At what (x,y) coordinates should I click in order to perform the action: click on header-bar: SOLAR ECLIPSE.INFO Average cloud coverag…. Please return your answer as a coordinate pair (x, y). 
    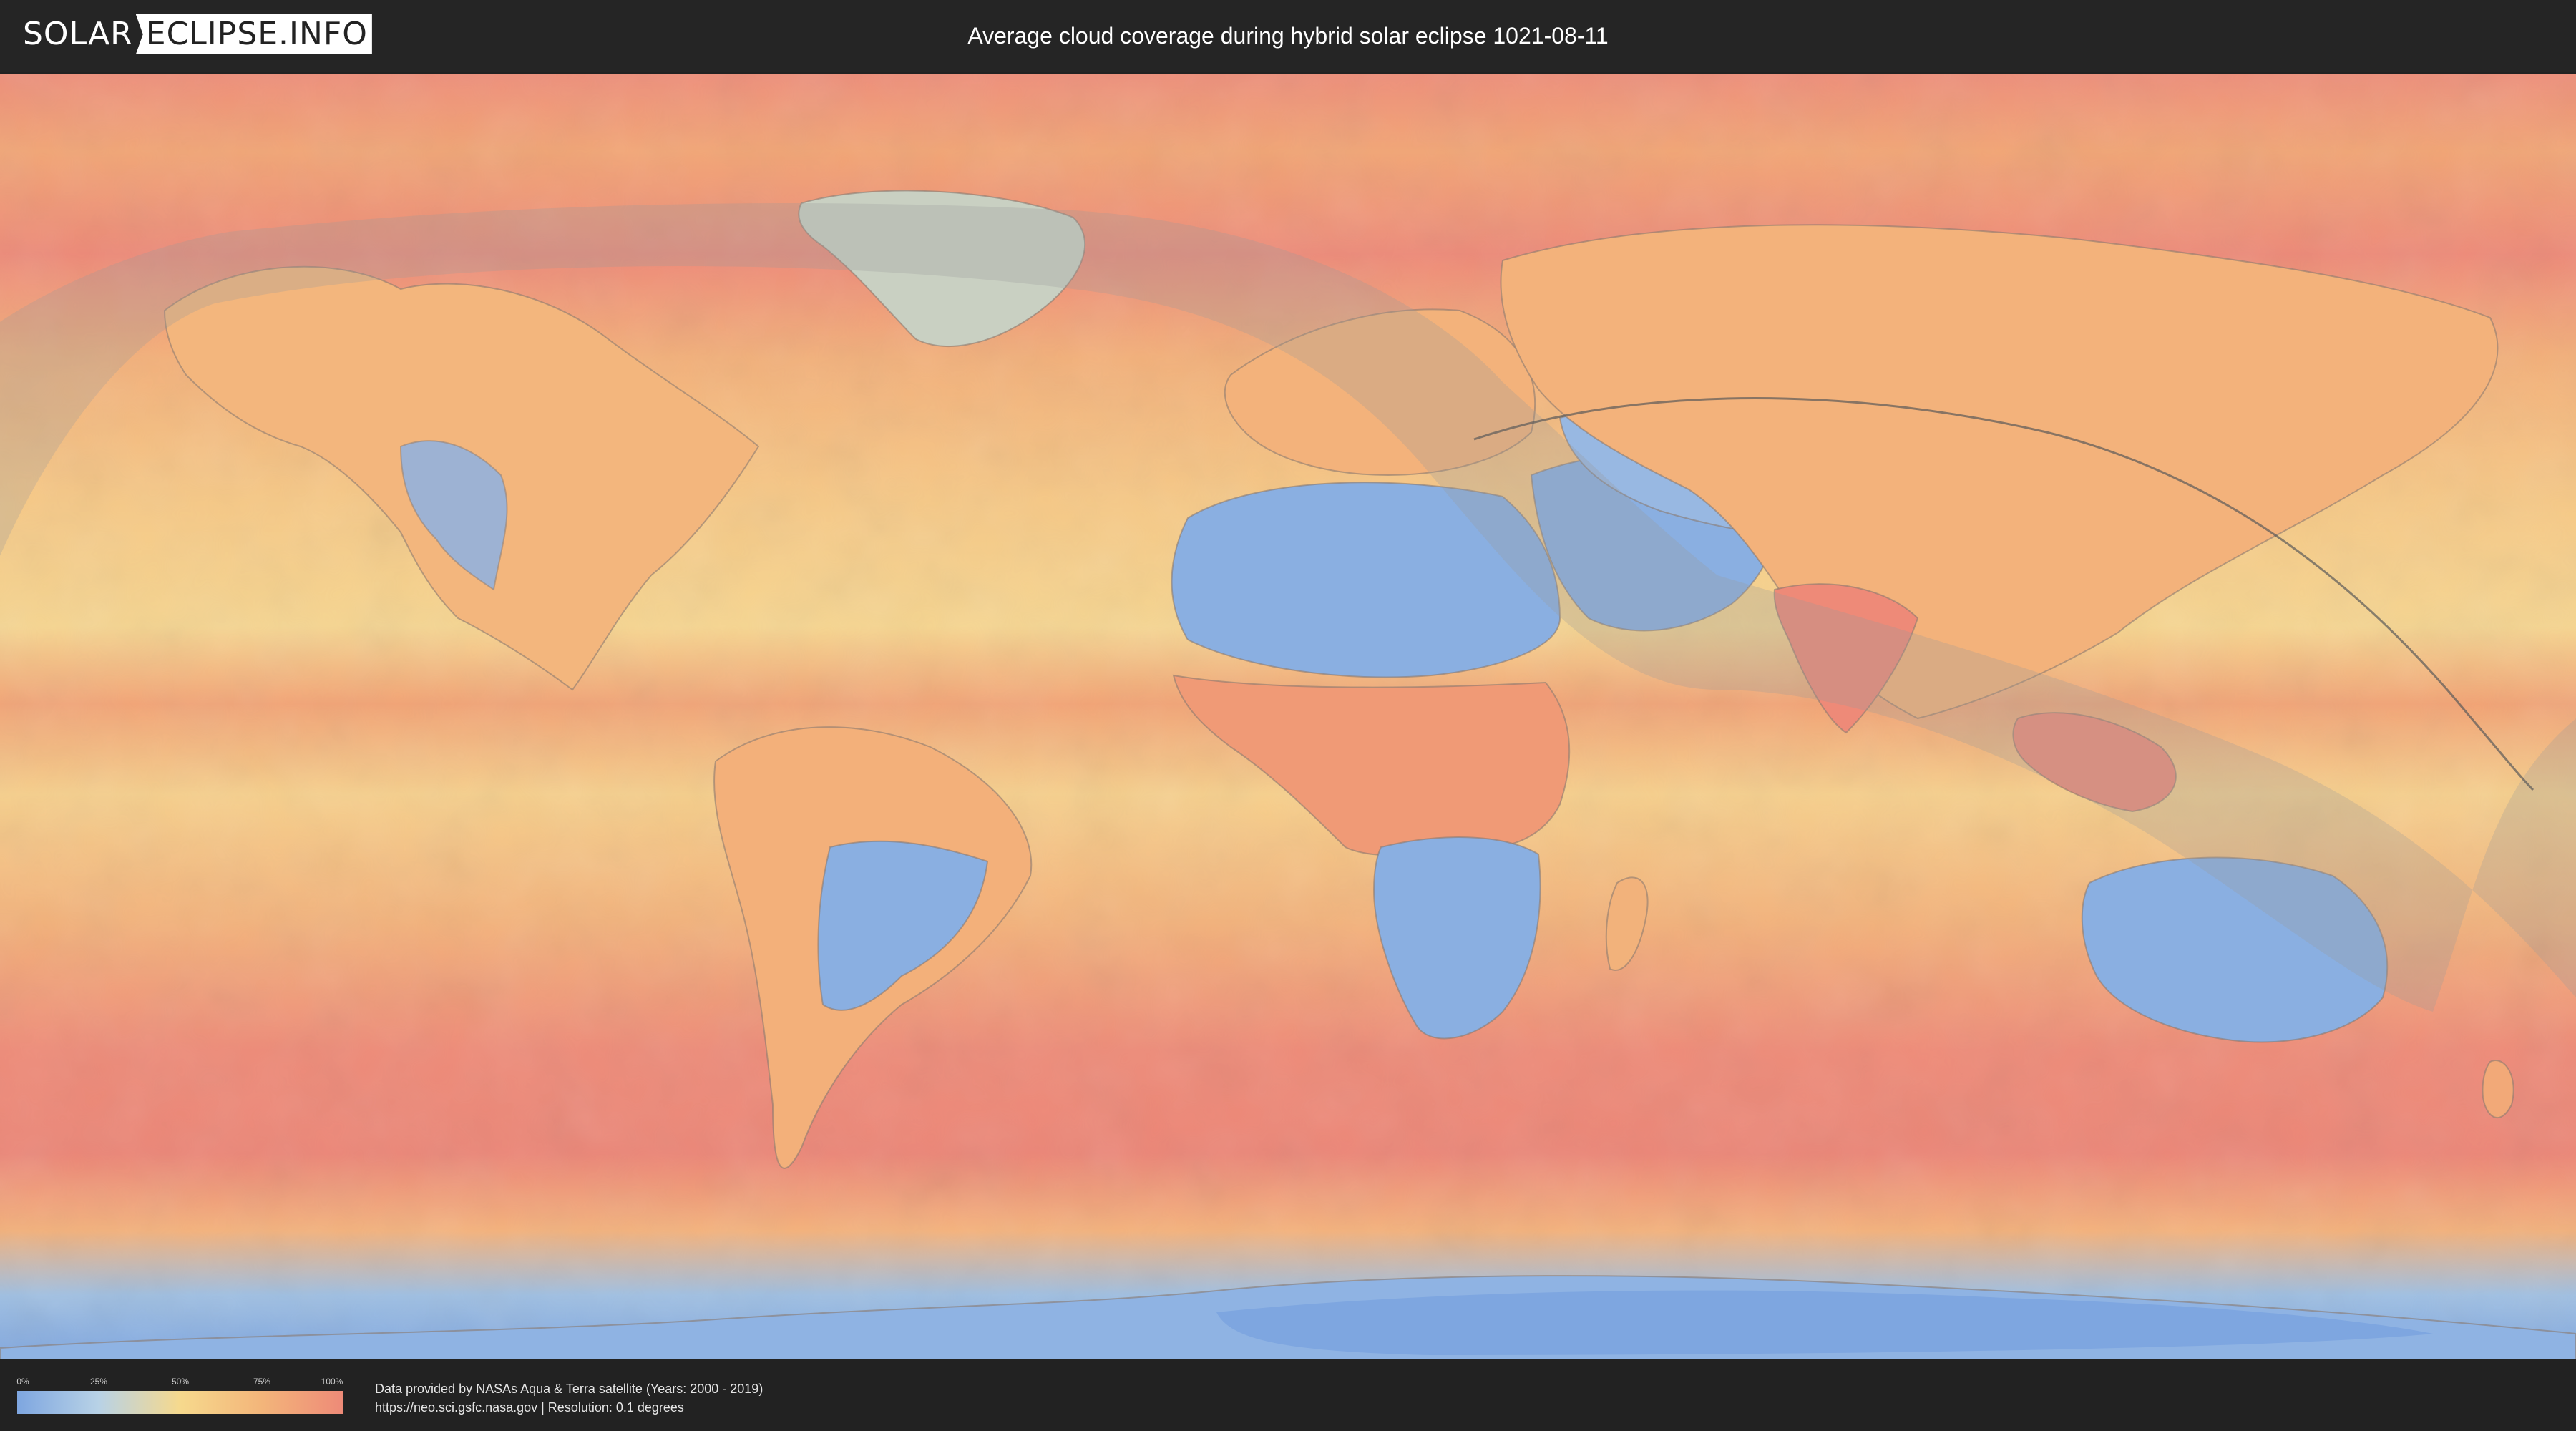
    Looking at the image, I should click on (1288, 36).